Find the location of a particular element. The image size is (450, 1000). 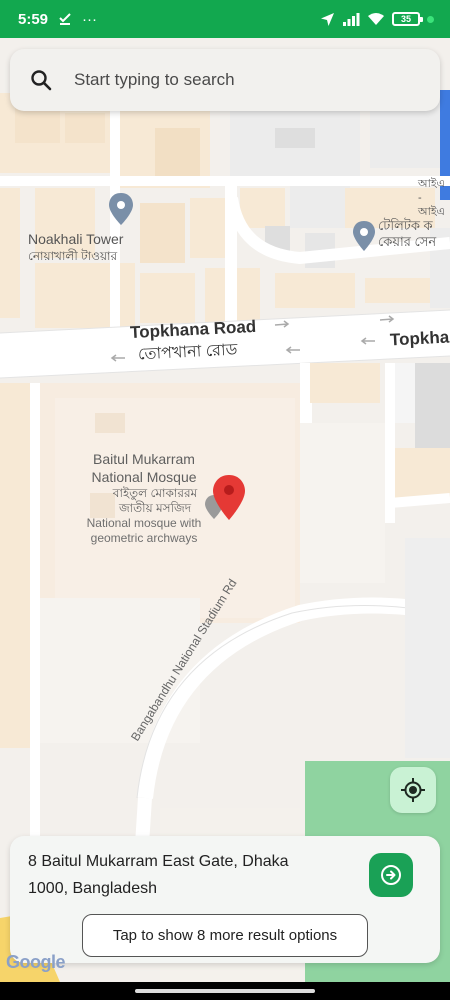

battery-icon: 35 is located at coordinates (407, 19).